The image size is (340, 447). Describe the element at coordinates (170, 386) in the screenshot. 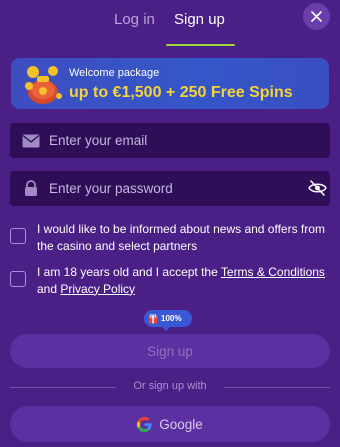

I see `or-sign-up-with-text: Or sign up with` at that location.